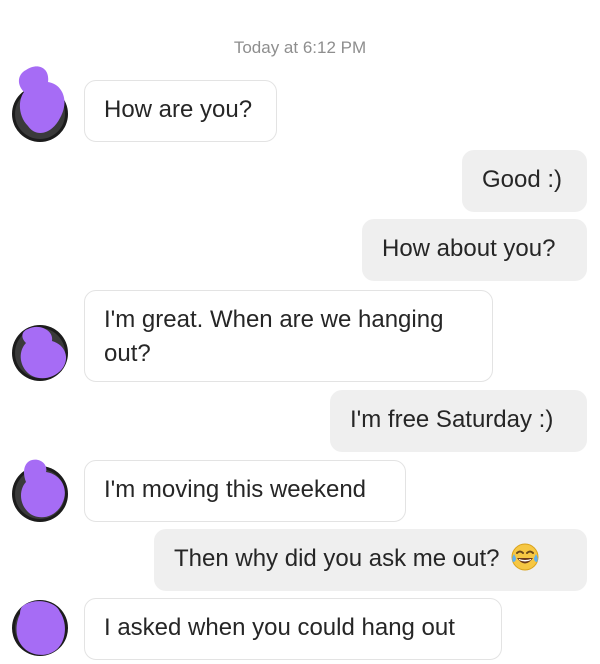  I want to click on message-bubble-incoming: How are you?, so click(180, 111).